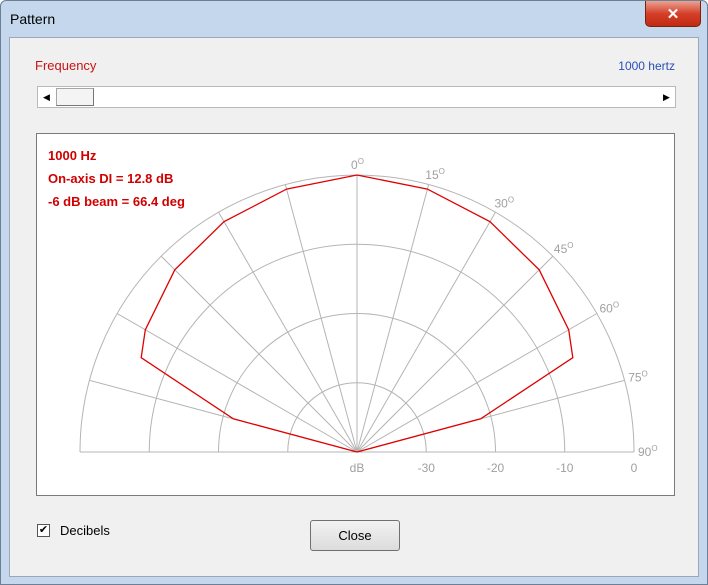  What do you see at coordinates (357, 164) in the screenshot?
I see `angle-label-0: 0O` at bounding box center [357, 164].